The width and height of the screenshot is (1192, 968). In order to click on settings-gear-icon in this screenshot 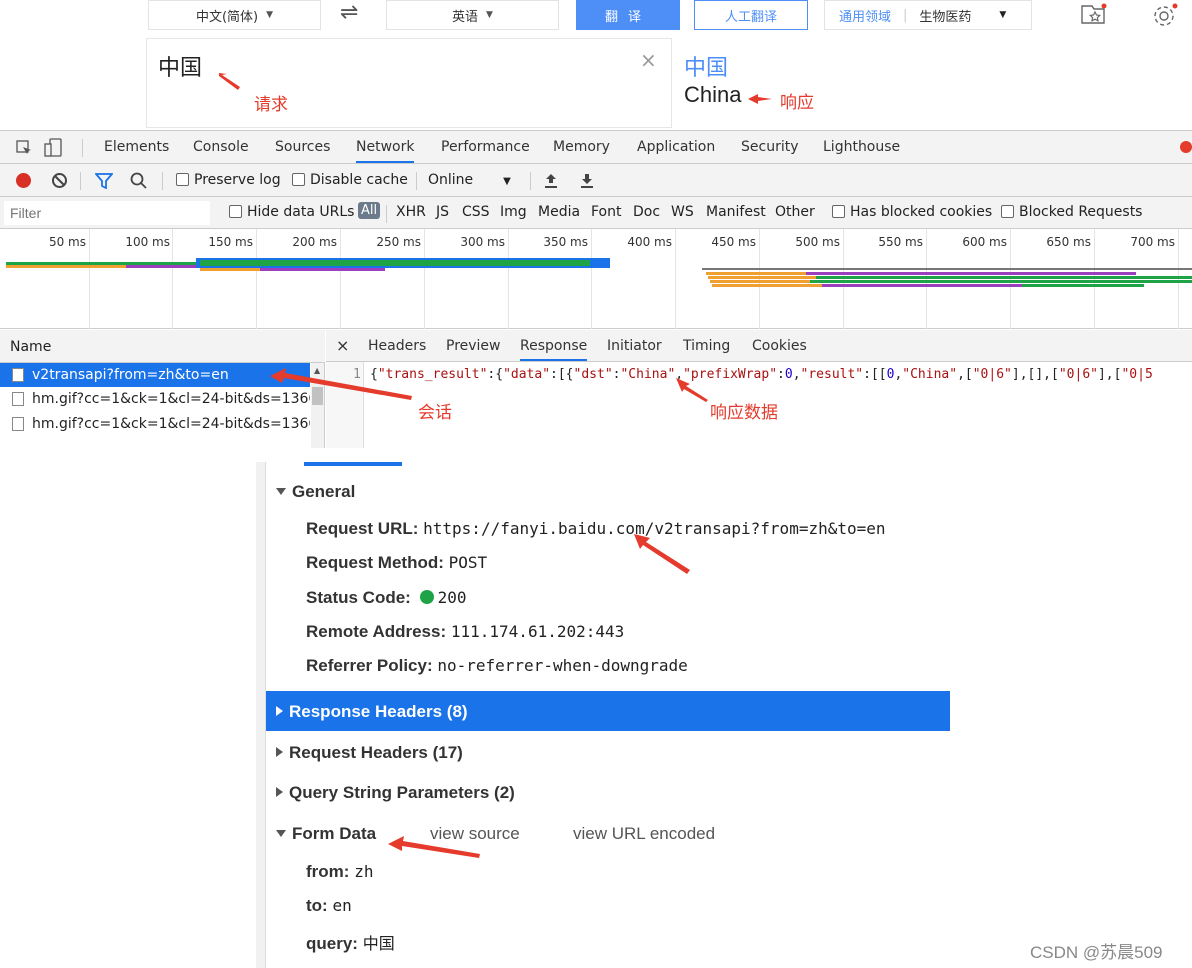, I will do `click(1166, 15)`.